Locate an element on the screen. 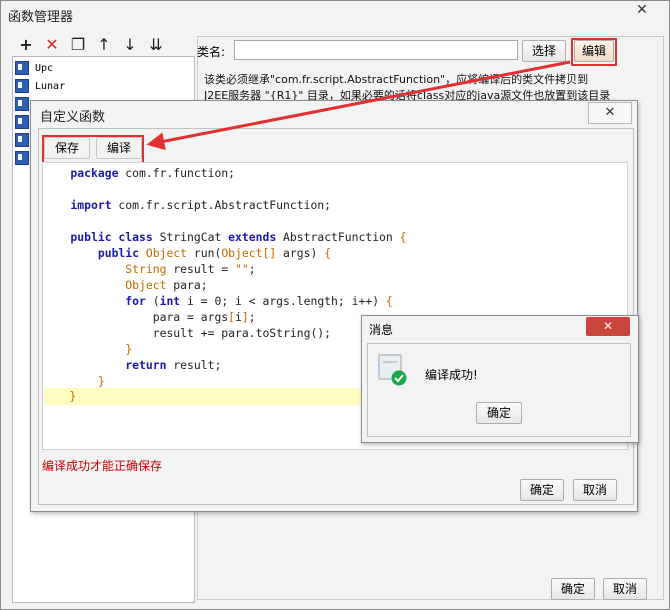 The width and height of the screenshot is (670, 610). class-name-input is located at coordinates (376, 50).